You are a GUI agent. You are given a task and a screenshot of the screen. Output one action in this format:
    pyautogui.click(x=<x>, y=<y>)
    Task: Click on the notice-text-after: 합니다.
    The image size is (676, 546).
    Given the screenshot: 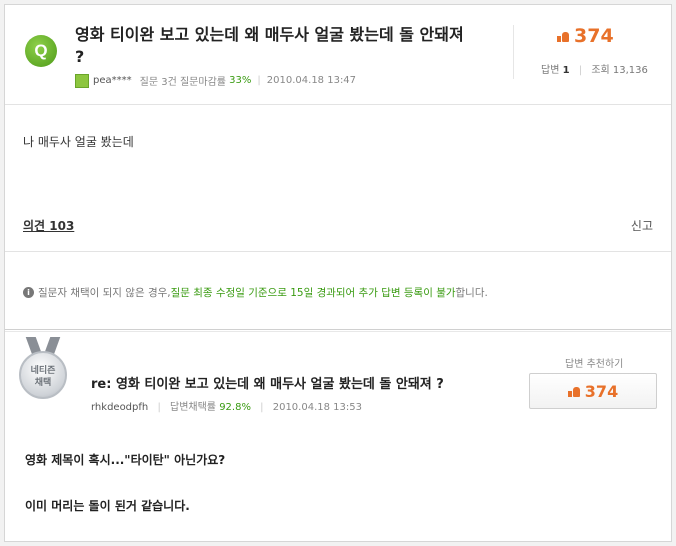 What is the action you would take?
    pyautogui.click(x=471, y=293)
    